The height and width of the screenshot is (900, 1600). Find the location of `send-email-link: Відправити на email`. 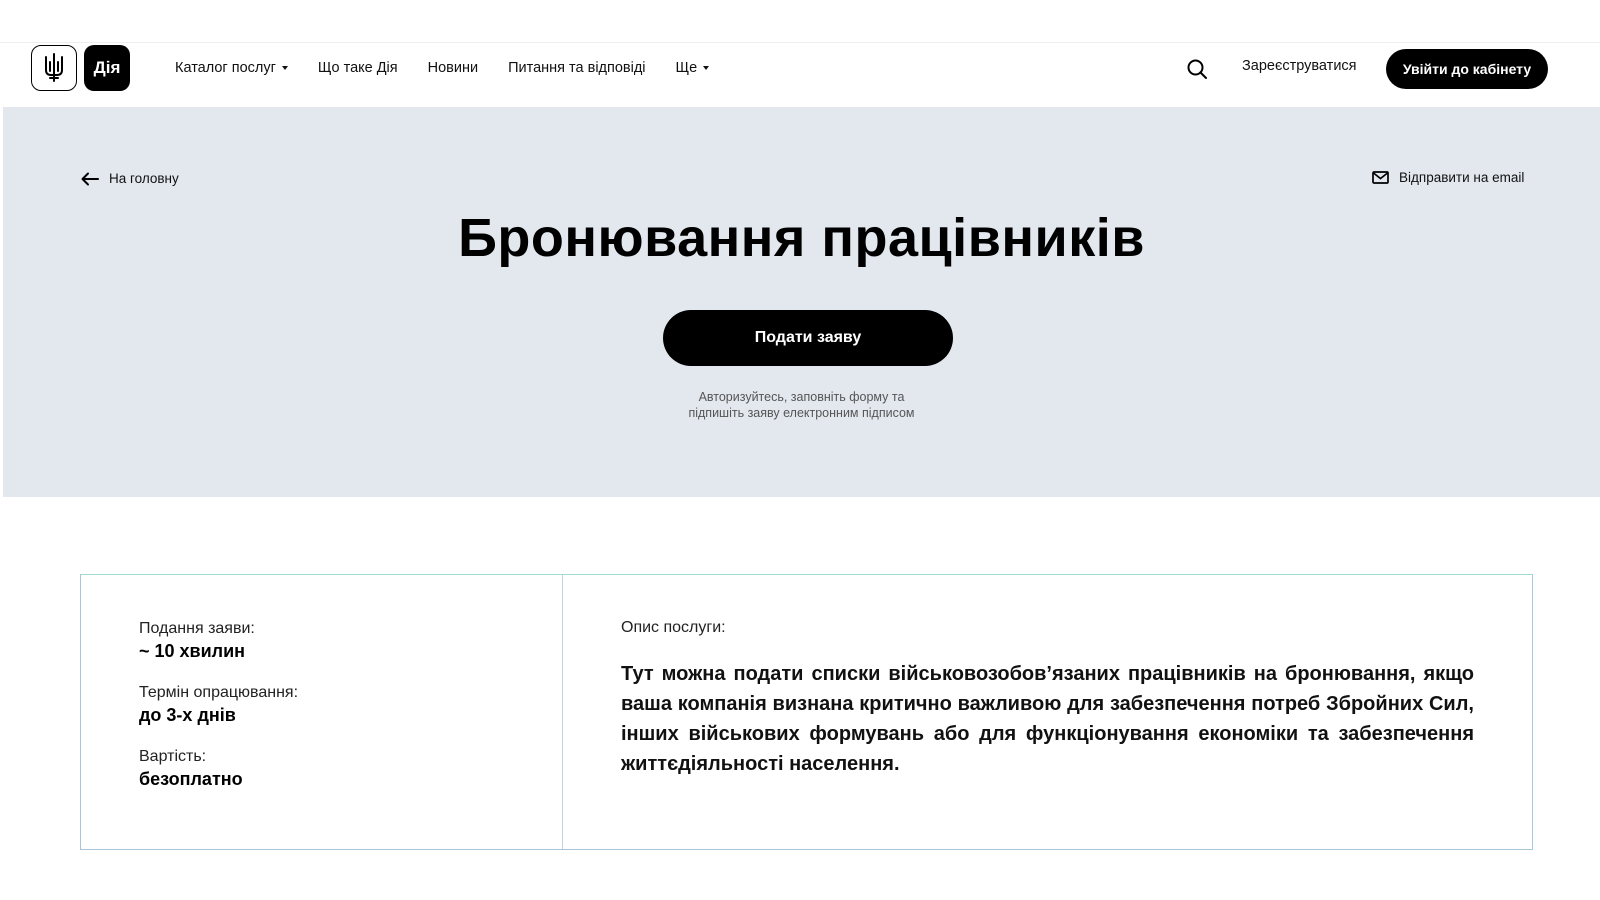

send-email-link: Відправити на email is located at coordinates (1448, 177).